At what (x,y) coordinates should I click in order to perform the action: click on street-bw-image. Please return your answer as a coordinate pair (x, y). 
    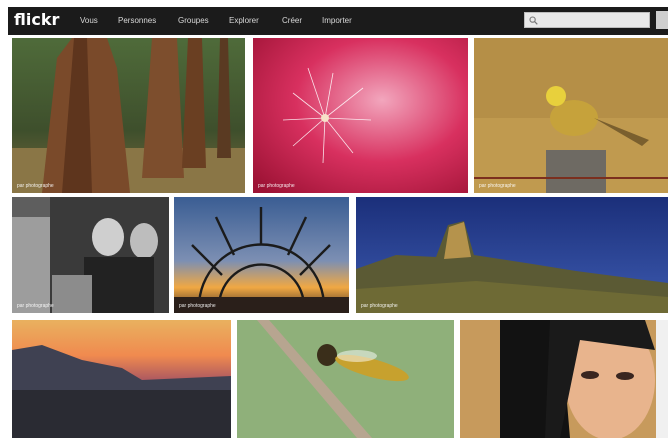
    Looking at the image, I should click on (90, 255).